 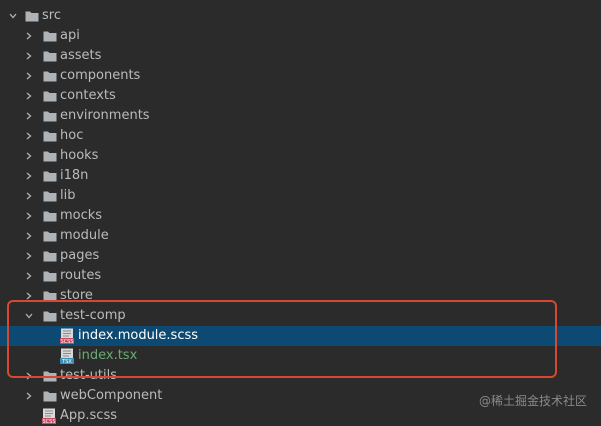 I want to click on tree-row-components: components, so click(x=300, y=76).